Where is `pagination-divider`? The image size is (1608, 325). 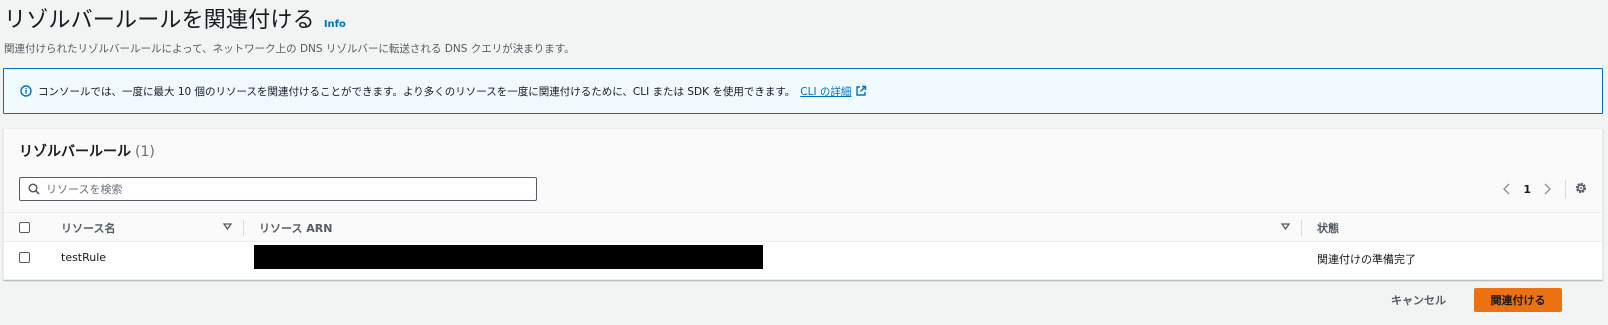 pagination-divider is located at coordinates (1565, 189).